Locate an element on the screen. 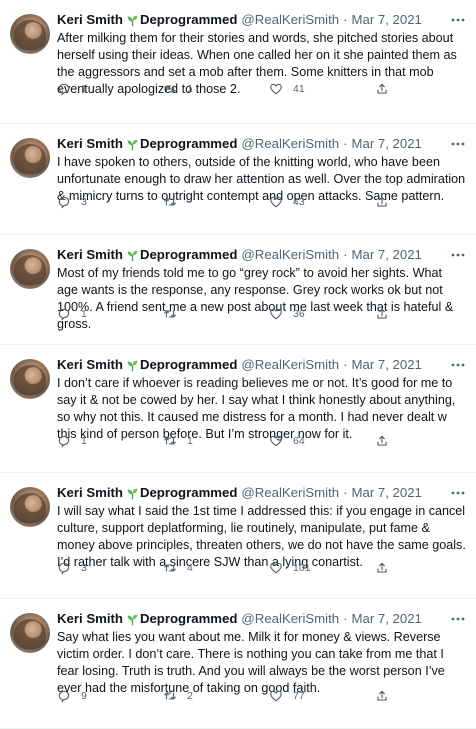 This screenshot has height=729, width=476. retweet-button: 4 is located at coordinates (178, 568).